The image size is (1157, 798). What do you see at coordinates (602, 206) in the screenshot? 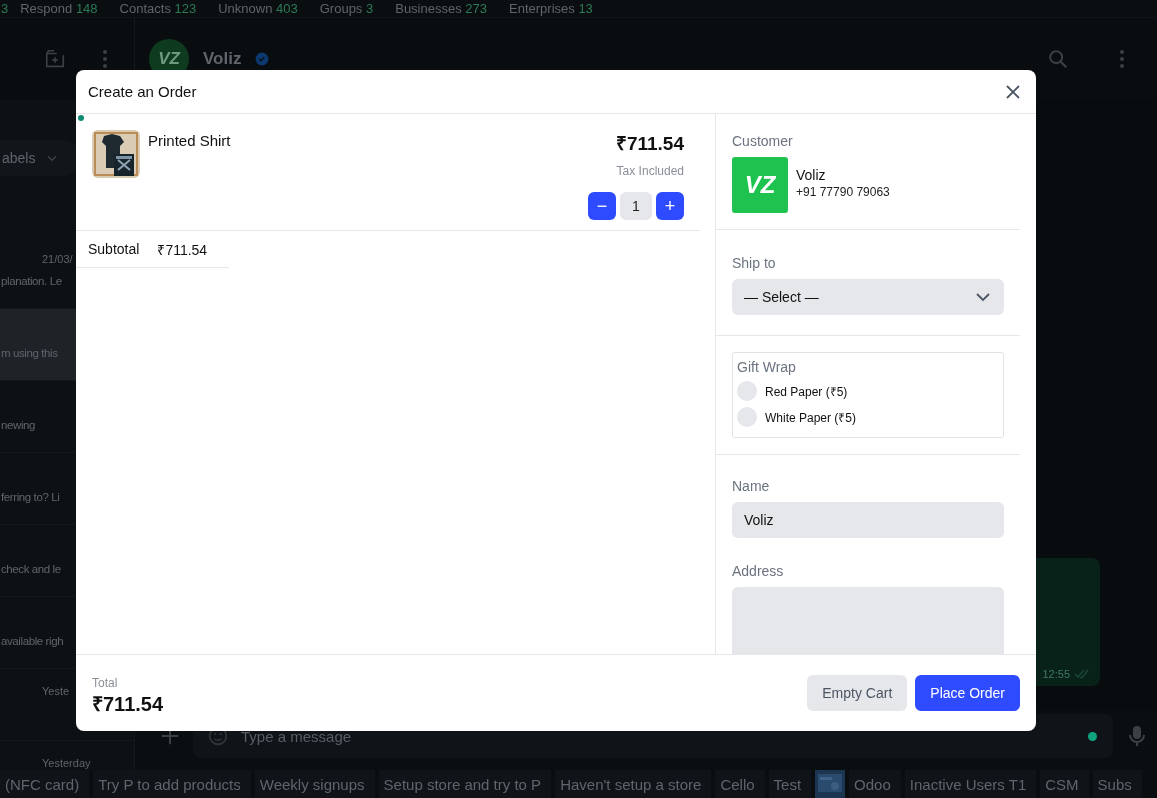
I see `decrease-button: −` at bounding box center [602, 206].